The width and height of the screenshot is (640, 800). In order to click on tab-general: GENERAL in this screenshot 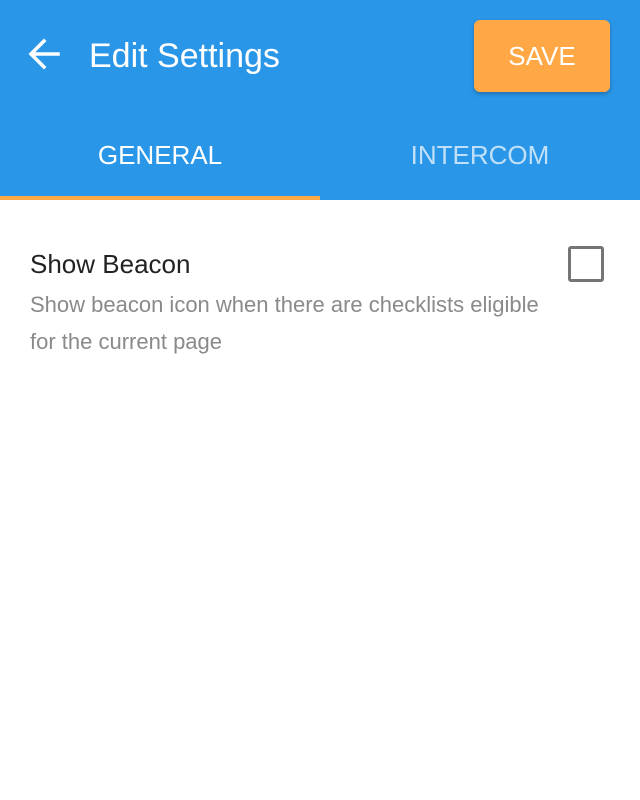, I will do `click(160, 155)`.